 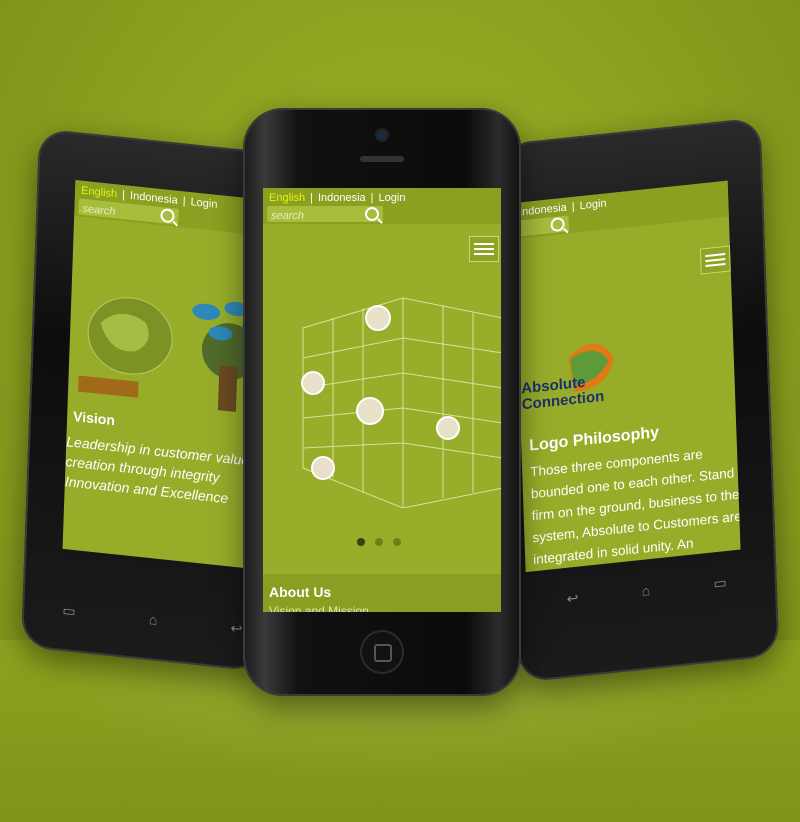 What do you see at coordinates (174, 355) in the screenshot?
I see `vision-illustration` at bounding box center [174, 355].